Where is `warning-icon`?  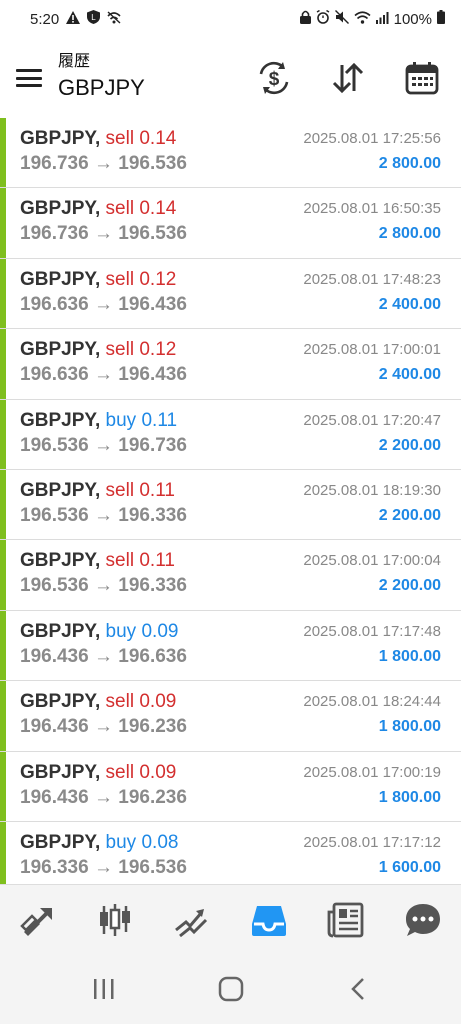
warning-icon is located at coordinates (73, 19).